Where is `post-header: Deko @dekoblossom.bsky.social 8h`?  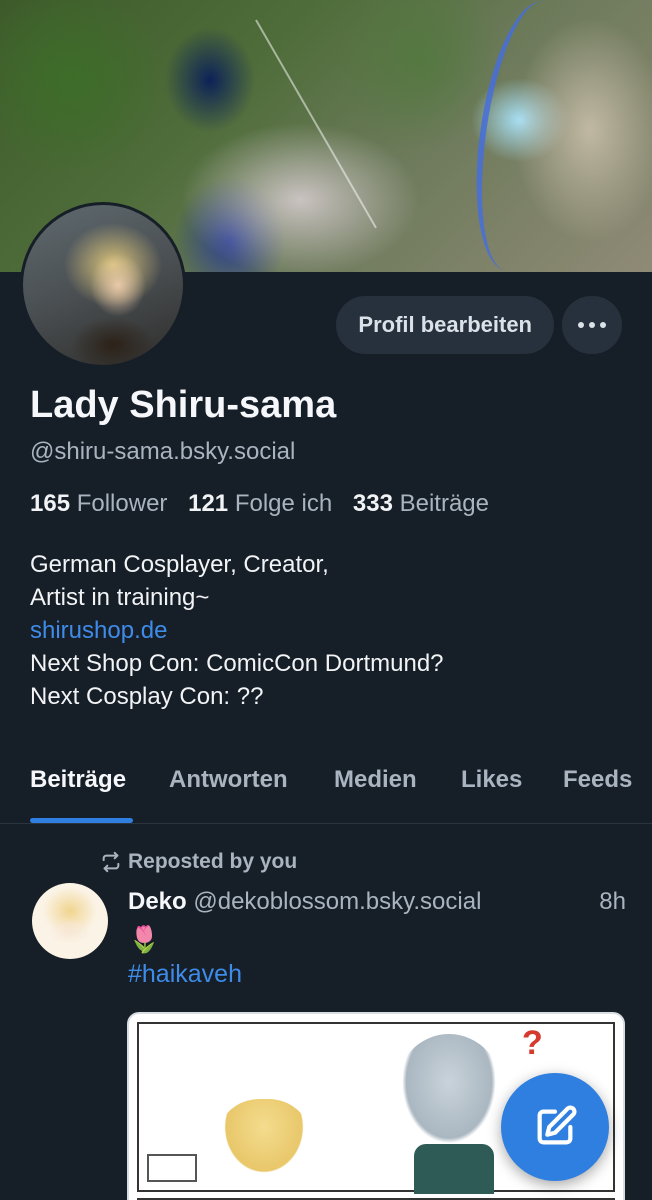
post-header: Deko @dekoblossom.bsky.social 8h is located at coordinates (377, 902).